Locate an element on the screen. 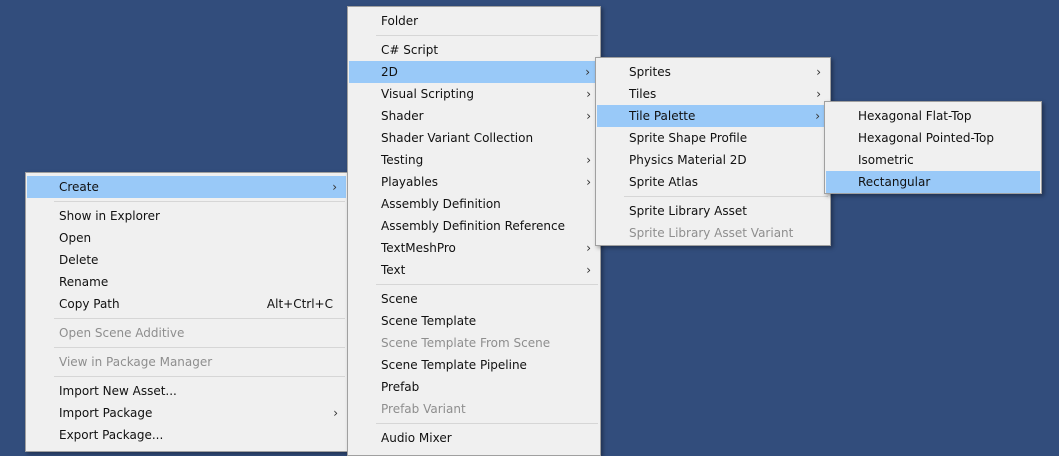 This screenshot has width=1059, height=456. menu-item-assembly-definition: Assembly Definition is located at coordinates (474, 204).